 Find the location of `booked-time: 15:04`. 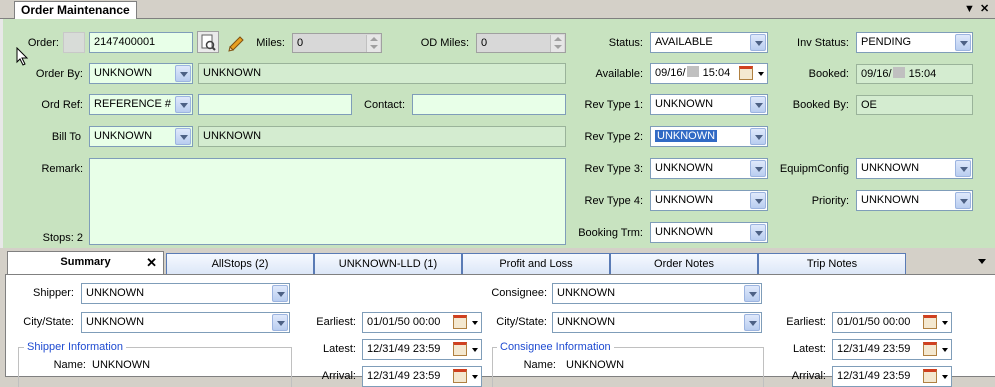

booked-time: 15:04 is located at coordinates (922, 74).